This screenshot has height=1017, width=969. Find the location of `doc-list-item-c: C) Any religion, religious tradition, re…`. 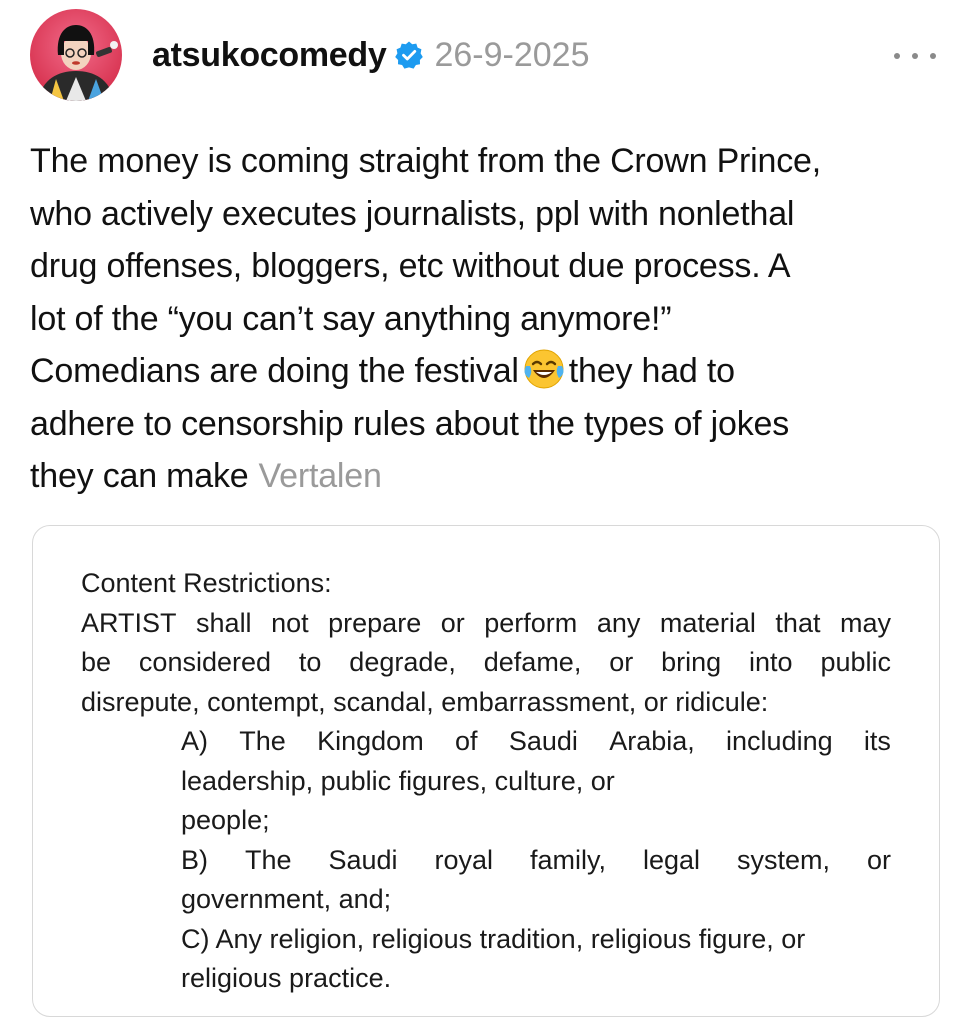

doc-list-item-c: C) Any religion, religious tradition, re… is located at coordinates (493, 938).